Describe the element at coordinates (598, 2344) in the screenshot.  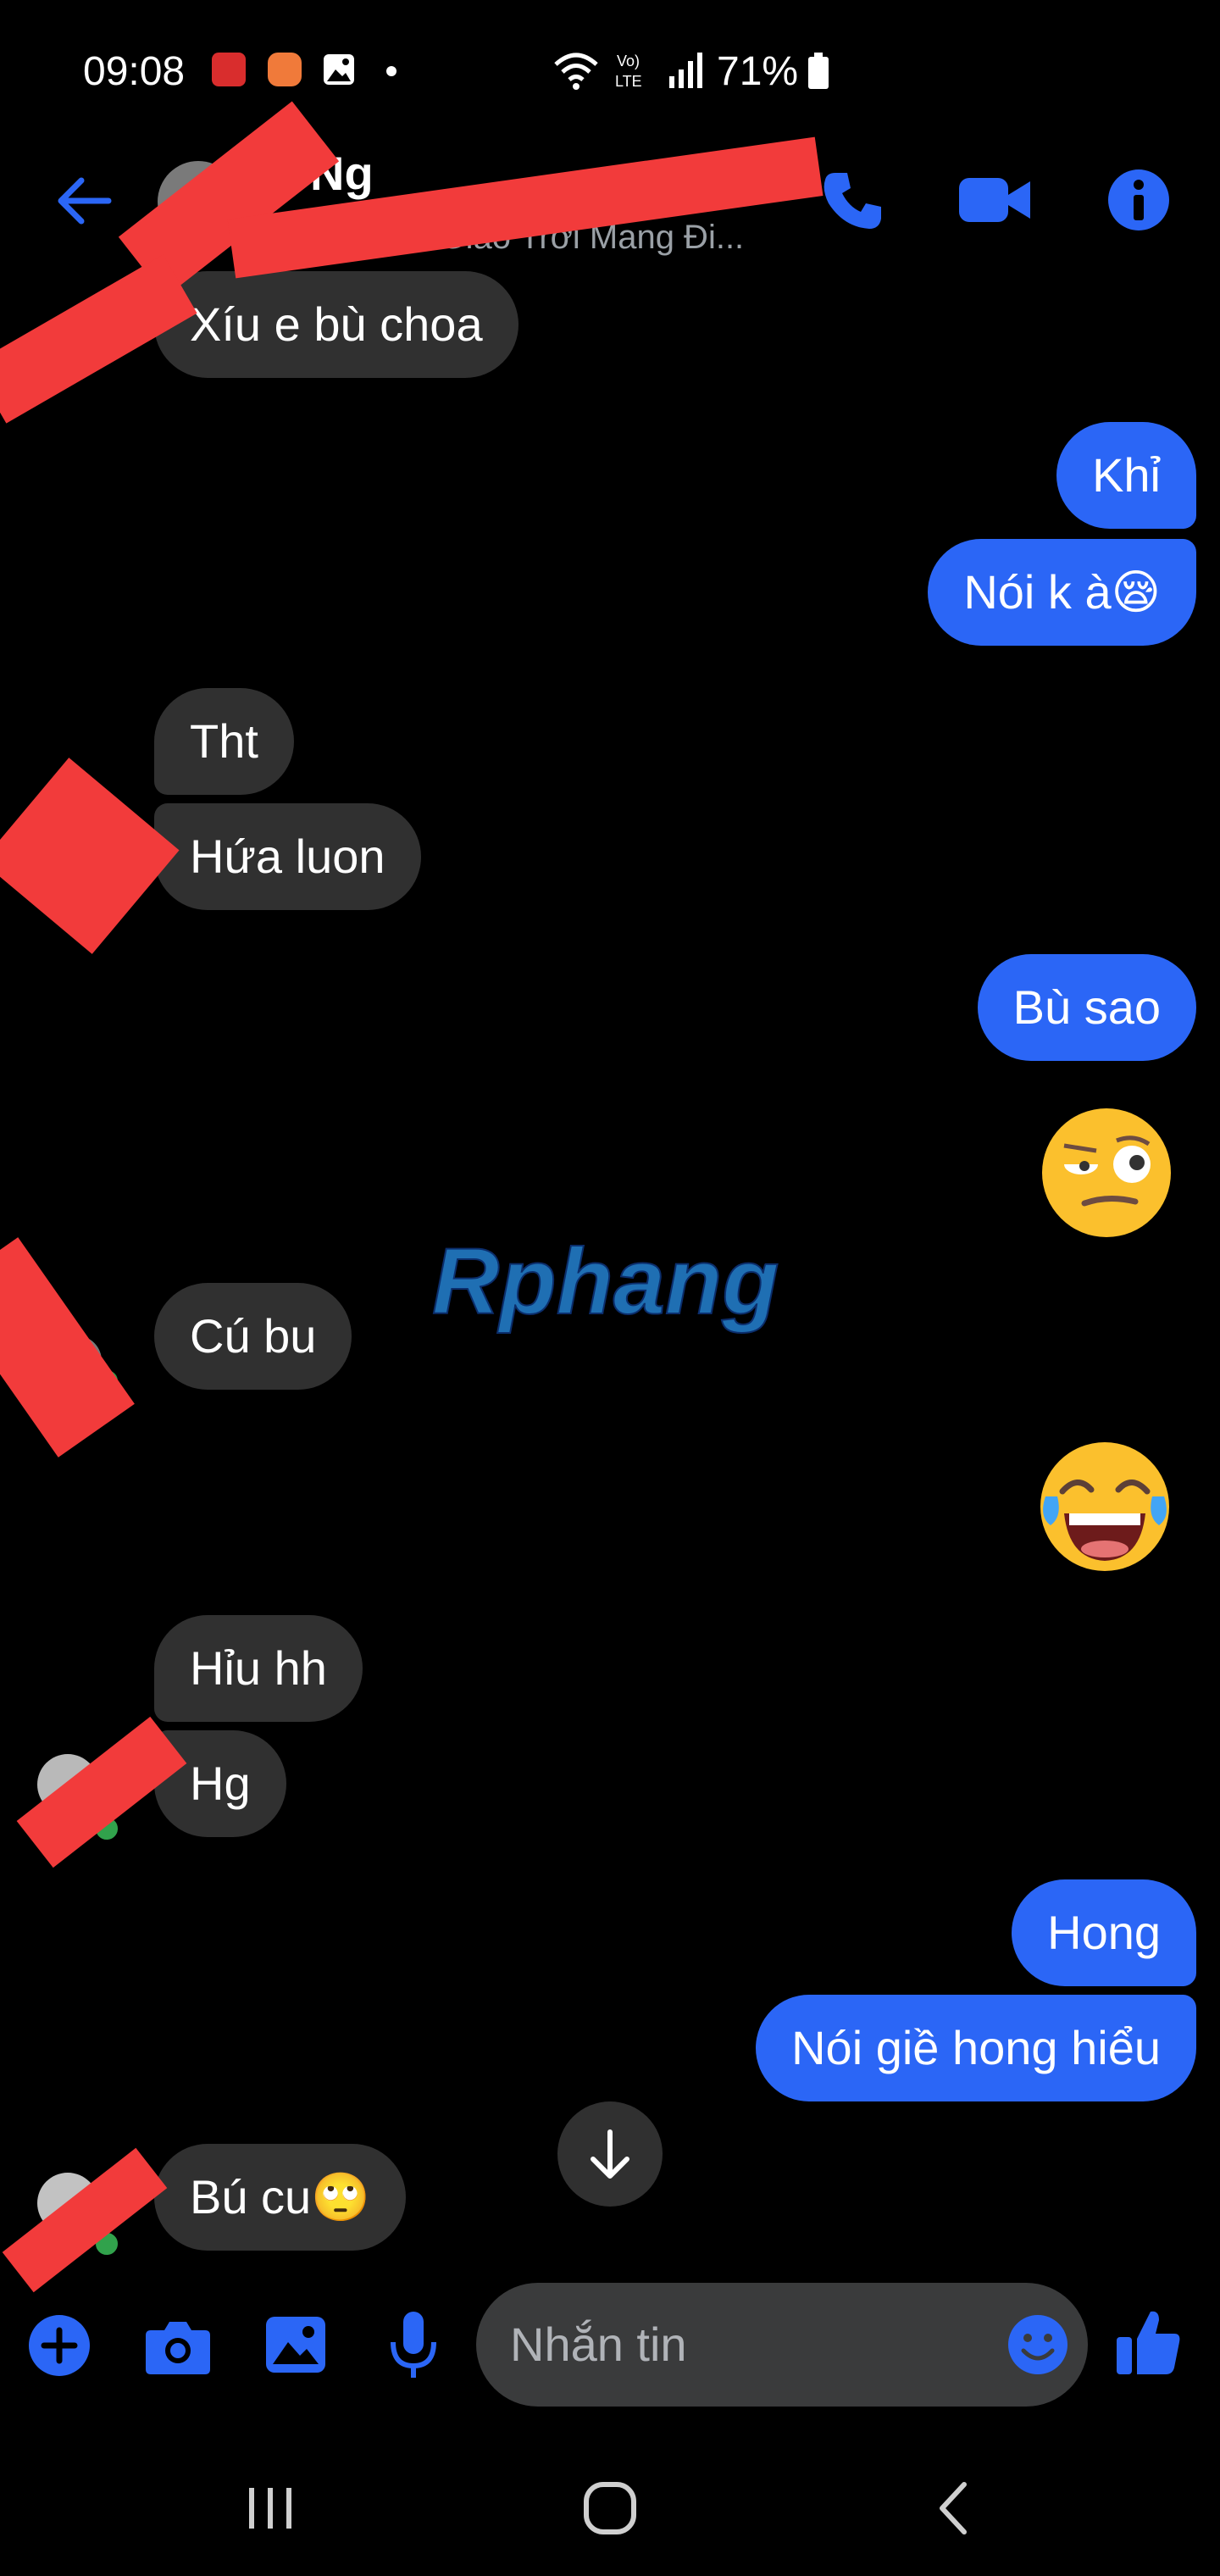
I see `message-input-placeholder: Nhắn tin` at that location.